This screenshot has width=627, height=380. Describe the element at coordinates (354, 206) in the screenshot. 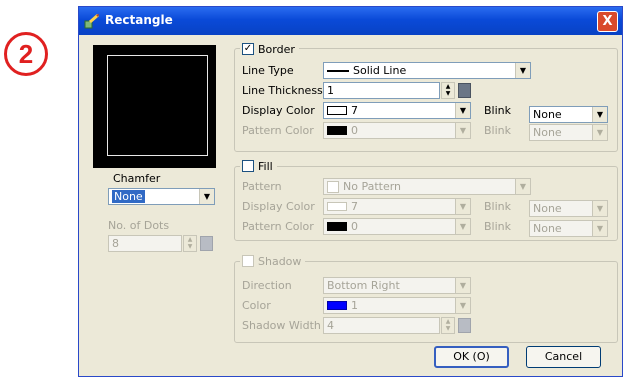

I see `fill-display-color-value: 7` at that location.